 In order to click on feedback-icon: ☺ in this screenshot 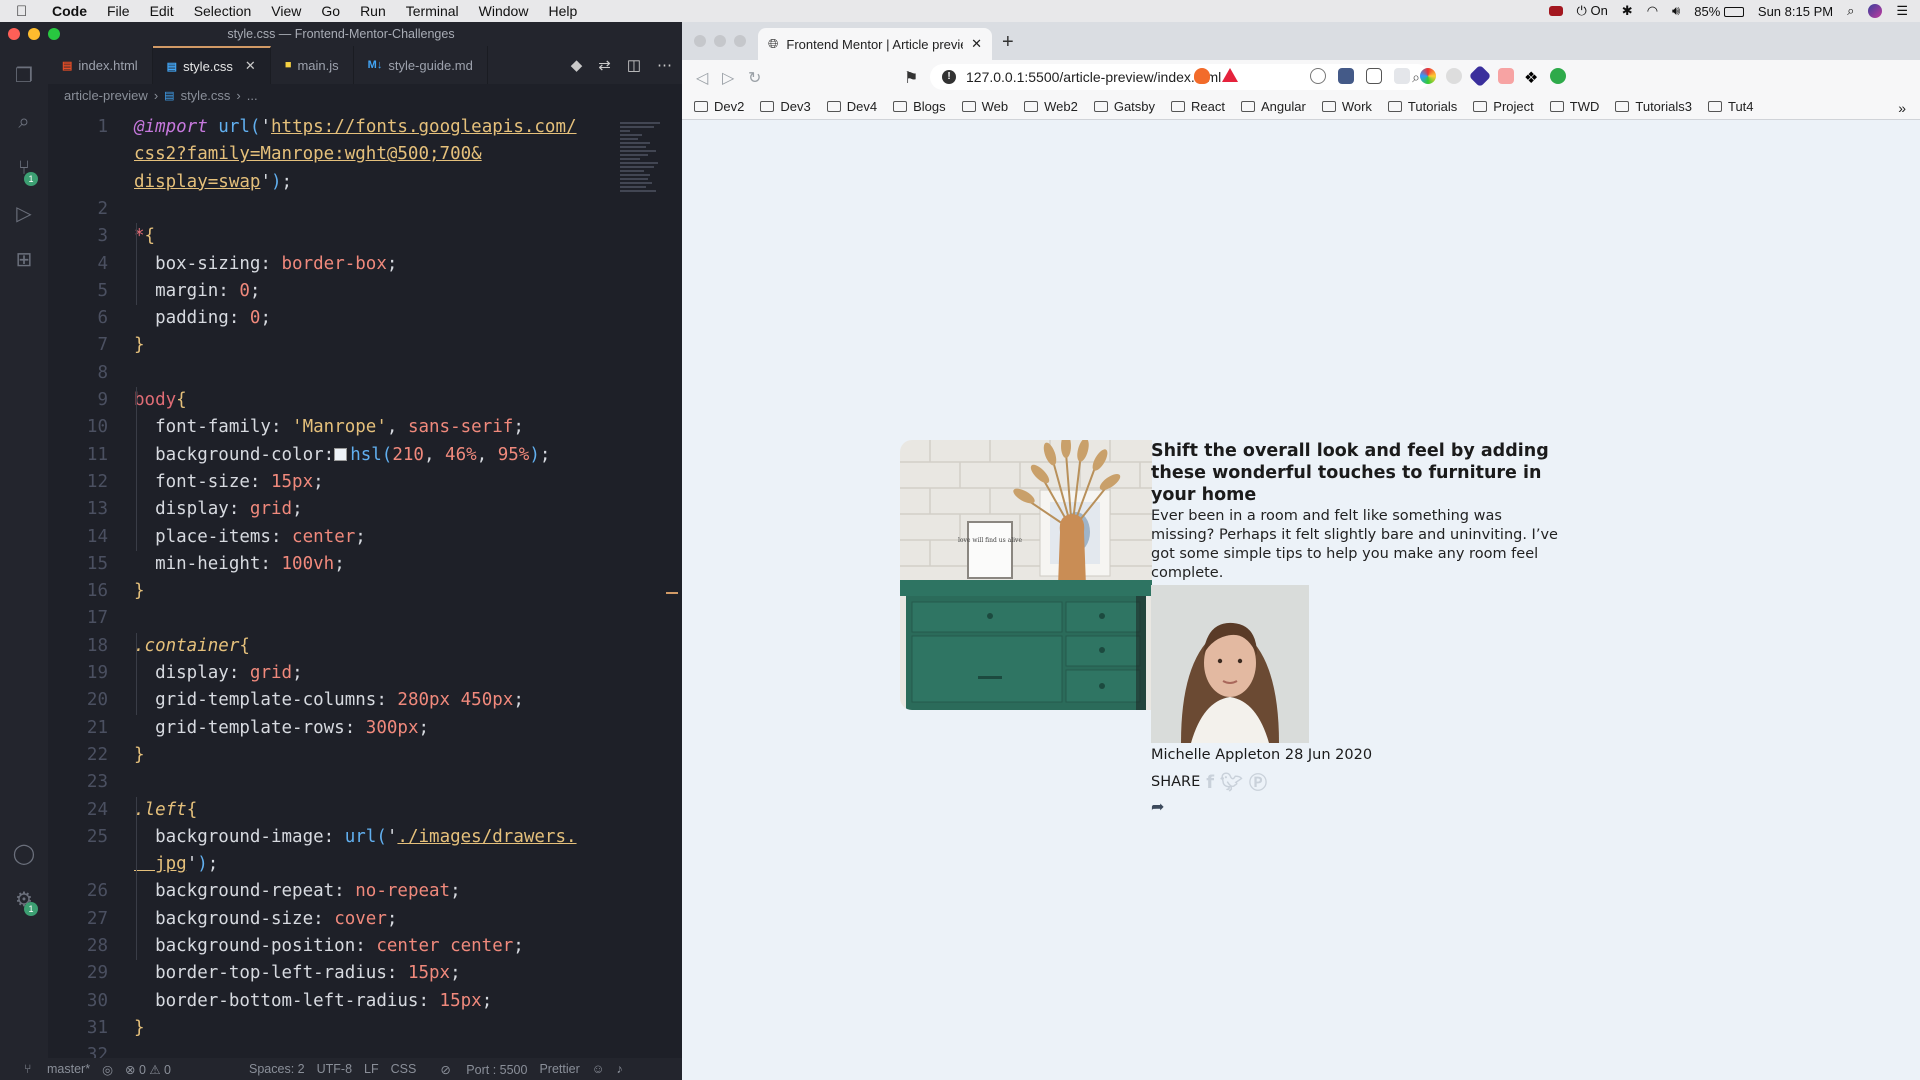, I will do `click(598, 1069)`.